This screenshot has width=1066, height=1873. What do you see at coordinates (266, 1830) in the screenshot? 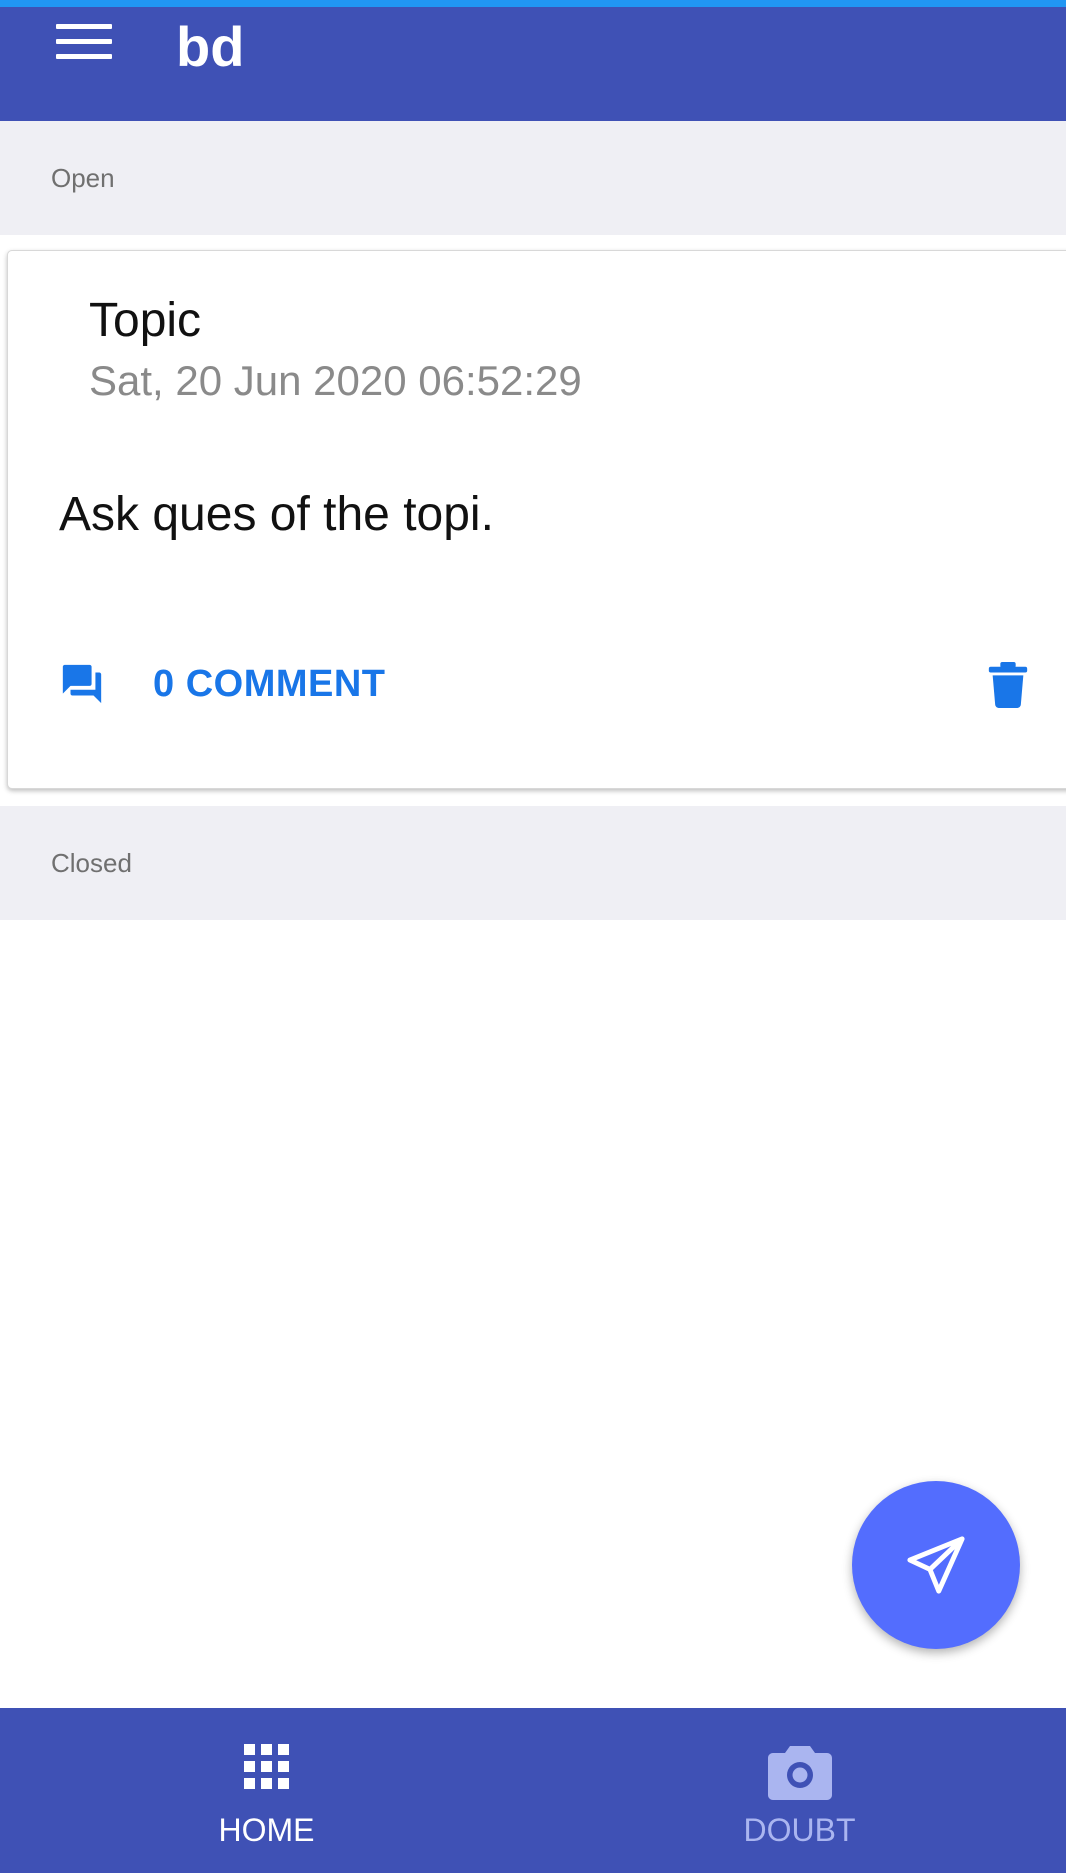
I see `nav-label-home: HOME` at bounding box center [266, 1830].